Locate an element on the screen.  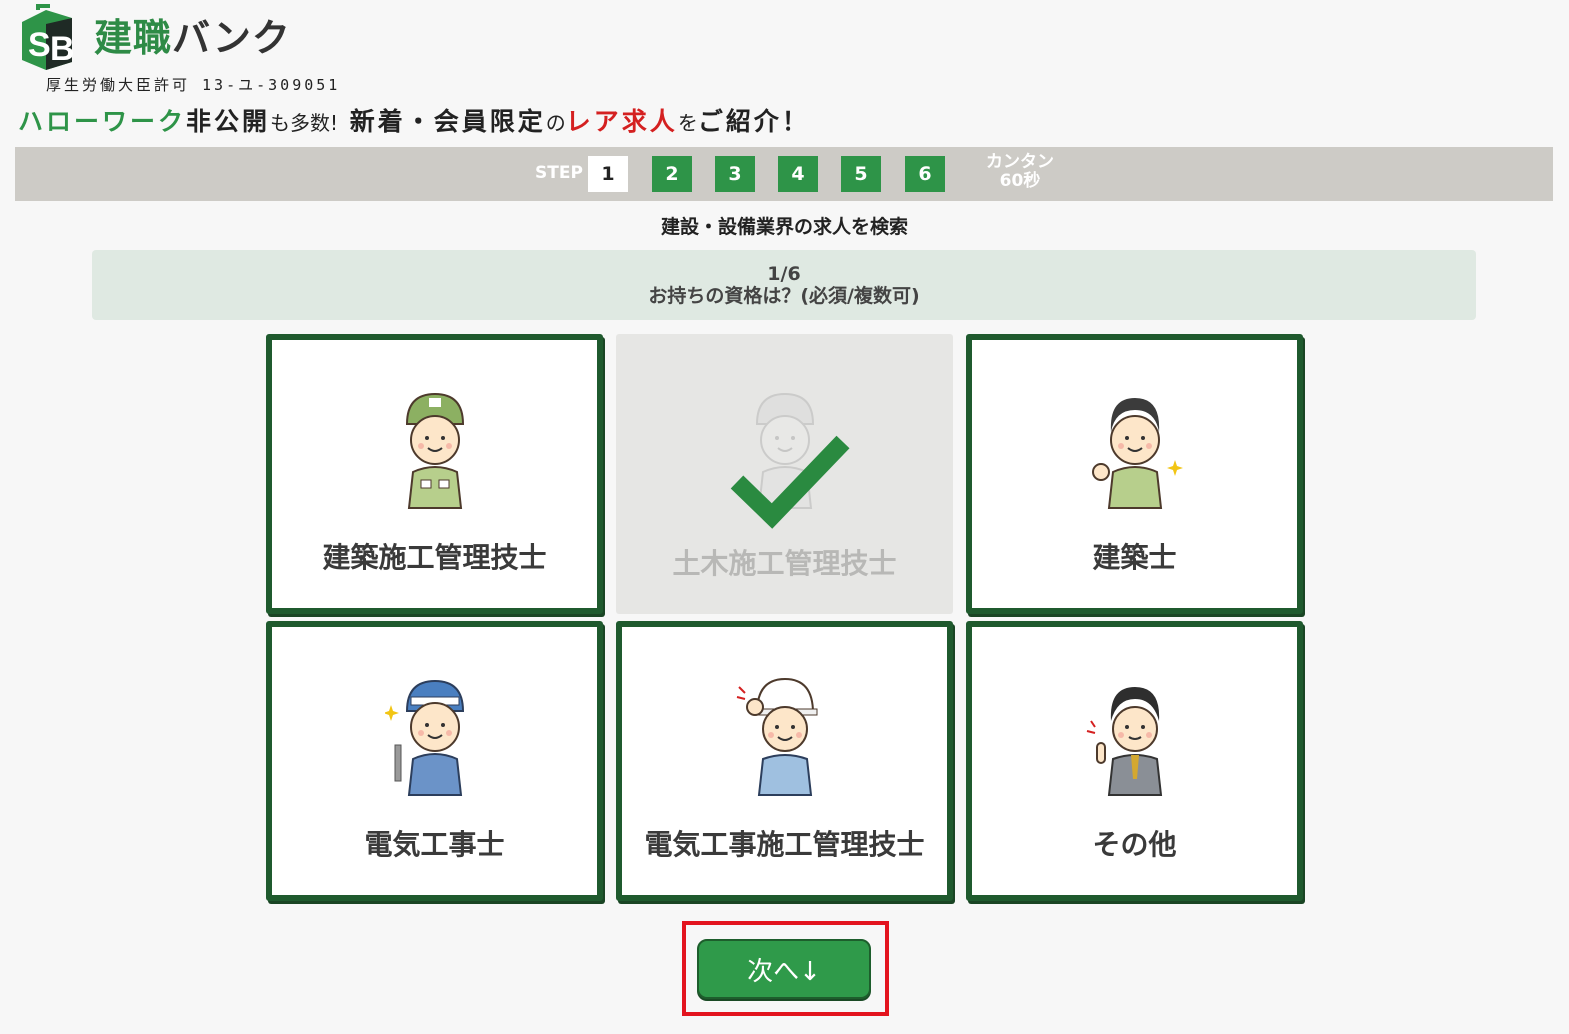
question-progress: 1/6 is located at coordinates (784, 274).